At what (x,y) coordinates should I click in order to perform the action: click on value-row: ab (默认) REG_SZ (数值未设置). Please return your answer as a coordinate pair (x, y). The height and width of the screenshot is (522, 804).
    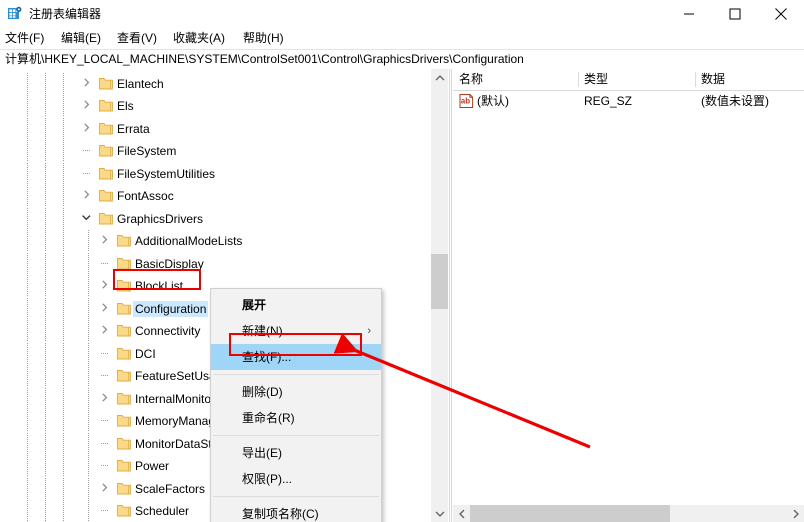
    Looking at the image, I should click on (628, 101).